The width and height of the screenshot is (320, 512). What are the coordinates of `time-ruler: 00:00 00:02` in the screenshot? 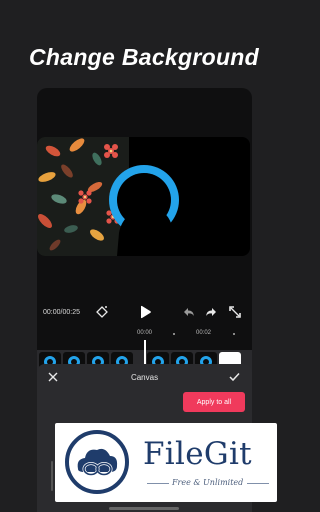 It's located at (144, 334).